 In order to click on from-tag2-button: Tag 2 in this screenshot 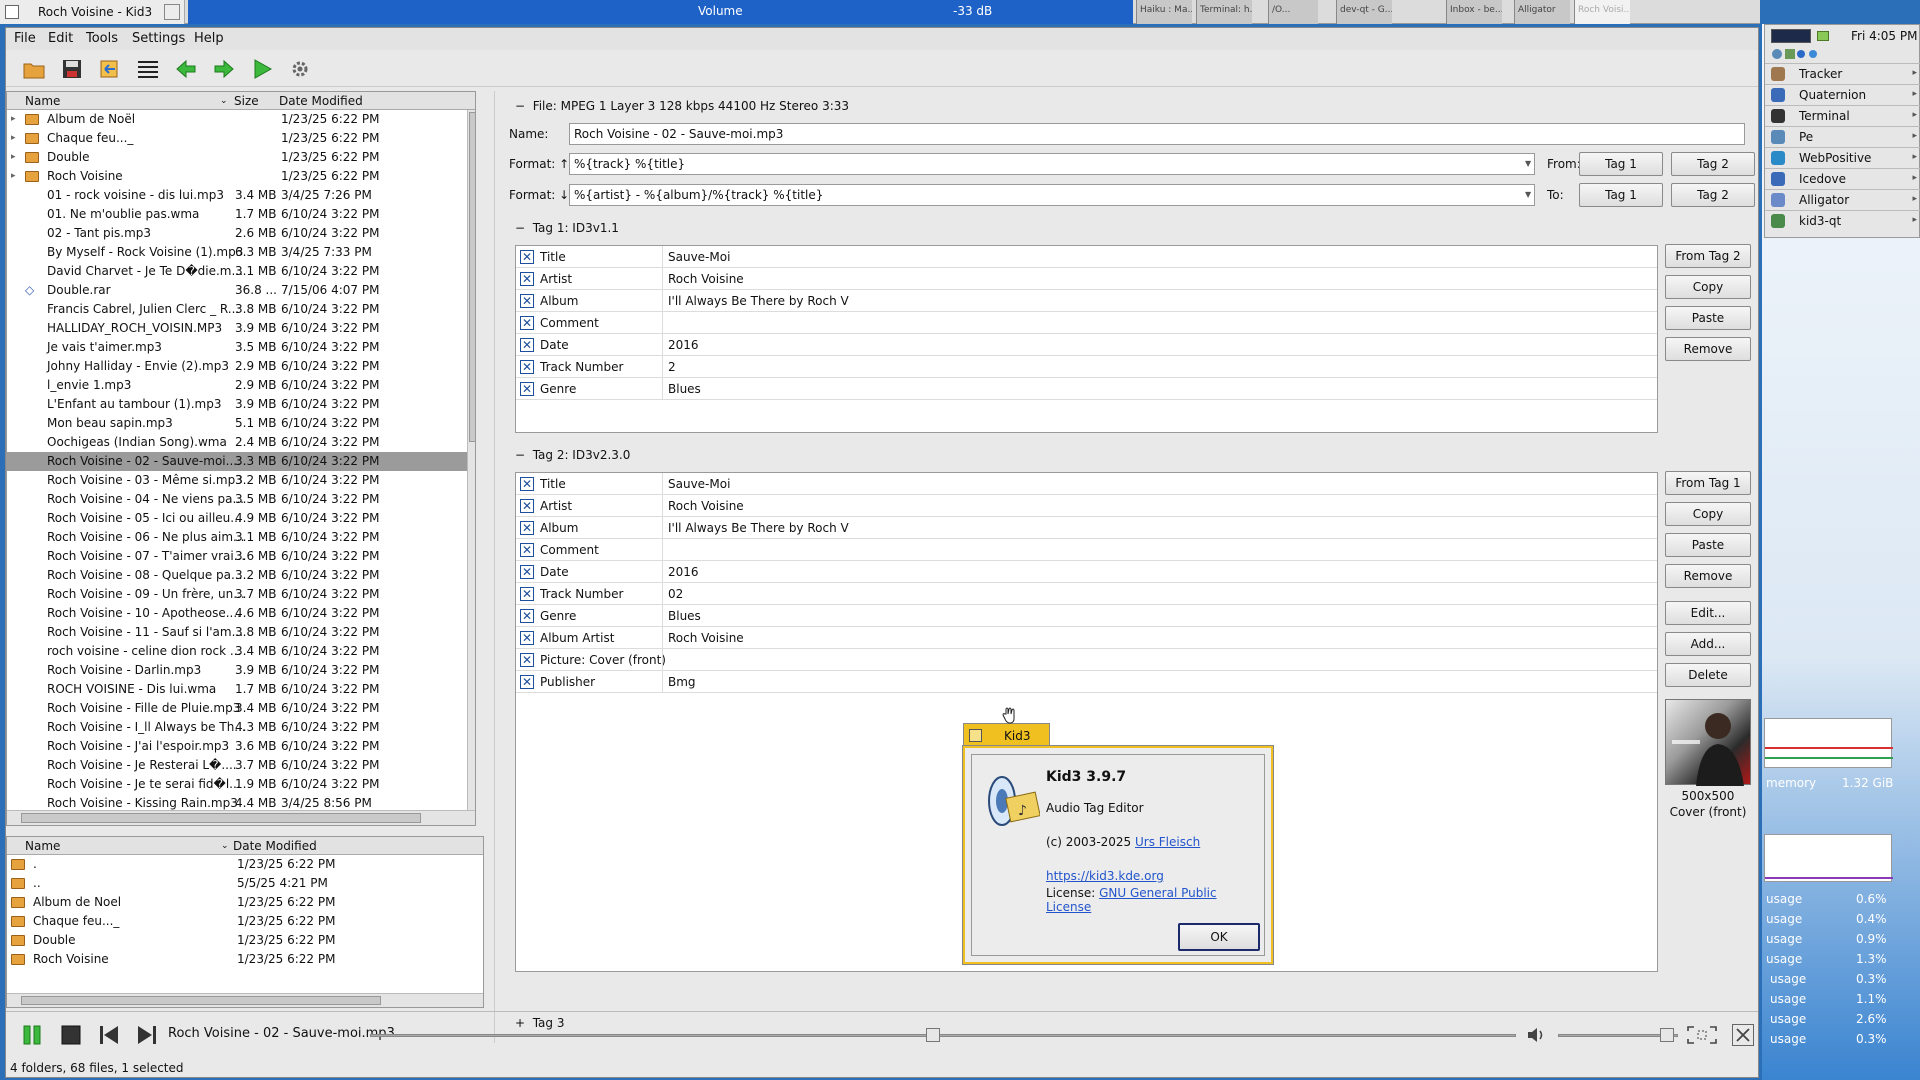, I will do `click(1713, 164)`.